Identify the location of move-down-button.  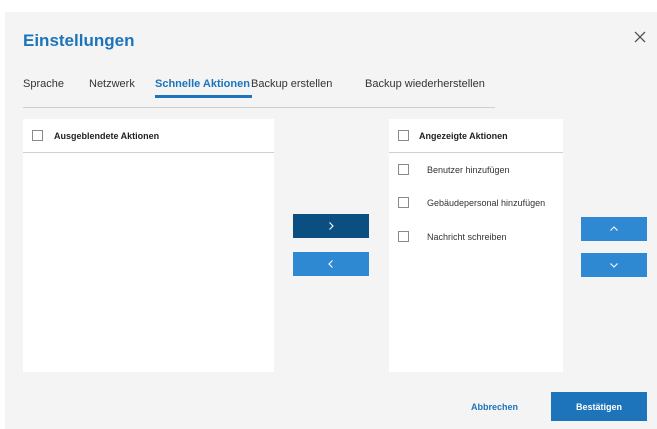
(614, 265).